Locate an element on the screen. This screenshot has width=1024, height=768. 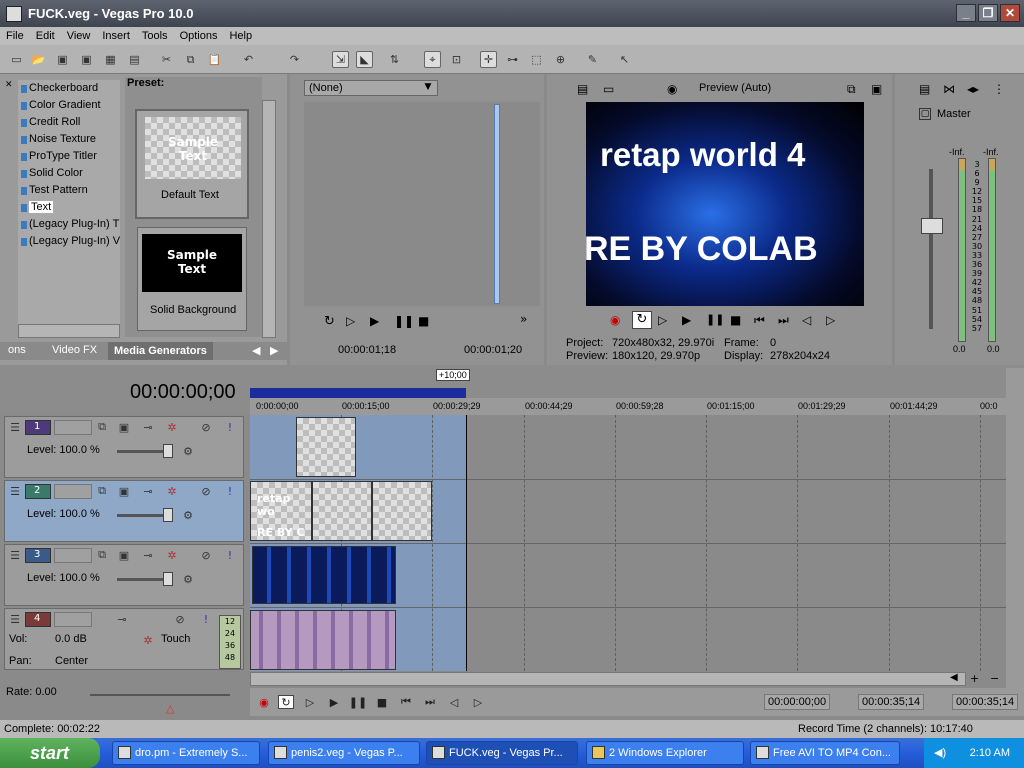
edit-tool-icon: ⇲ is located at coordinates (340, 59).